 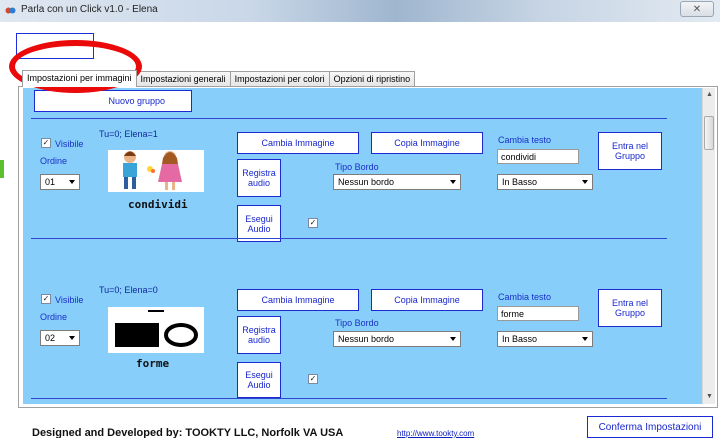 What do you see at coordinates (709, 397) in the screenshot?
I see `scroll-down-icon: ▼` at bounding box center [709, 397].